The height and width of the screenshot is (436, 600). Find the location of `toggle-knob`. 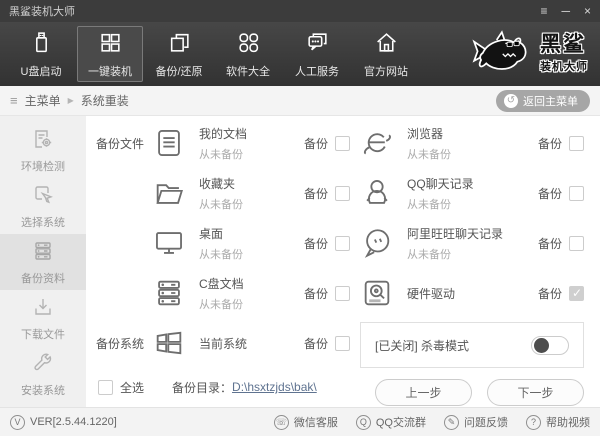

toggle-knob is located at coordinates (541, 345).